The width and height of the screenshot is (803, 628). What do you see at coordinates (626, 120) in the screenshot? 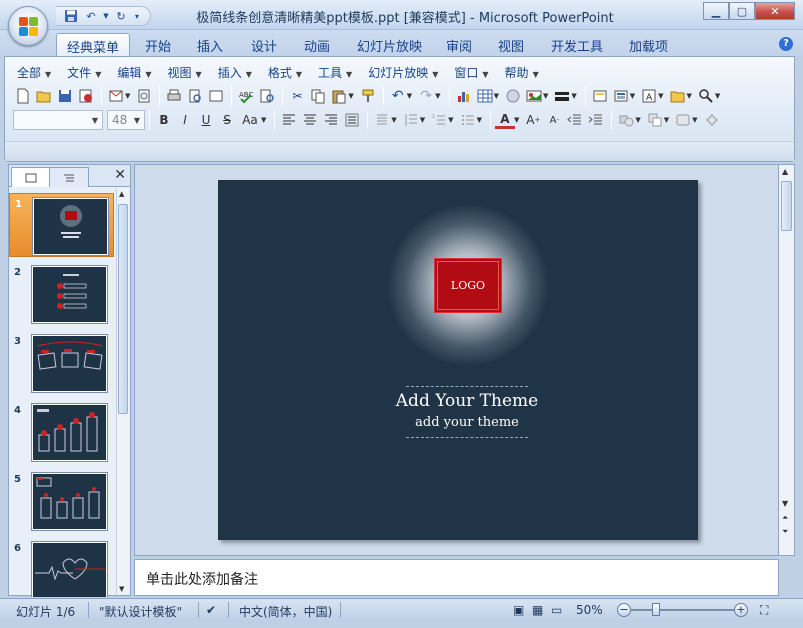
I see `shapes-icon` at bounding box center [626, 120].